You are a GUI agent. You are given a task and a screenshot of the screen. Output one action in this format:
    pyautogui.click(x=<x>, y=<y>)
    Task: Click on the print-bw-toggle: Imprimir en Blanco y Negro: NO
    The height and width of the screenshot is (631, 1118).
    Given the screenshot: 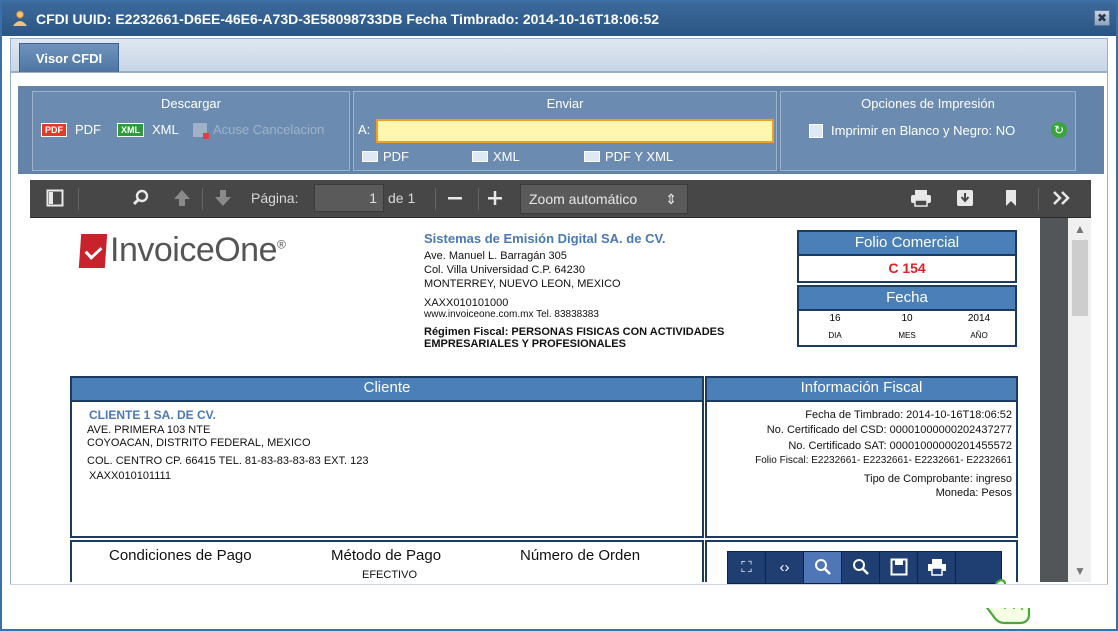 What is the action you would take?
    pyautogui.click(x=912, y=130)
    